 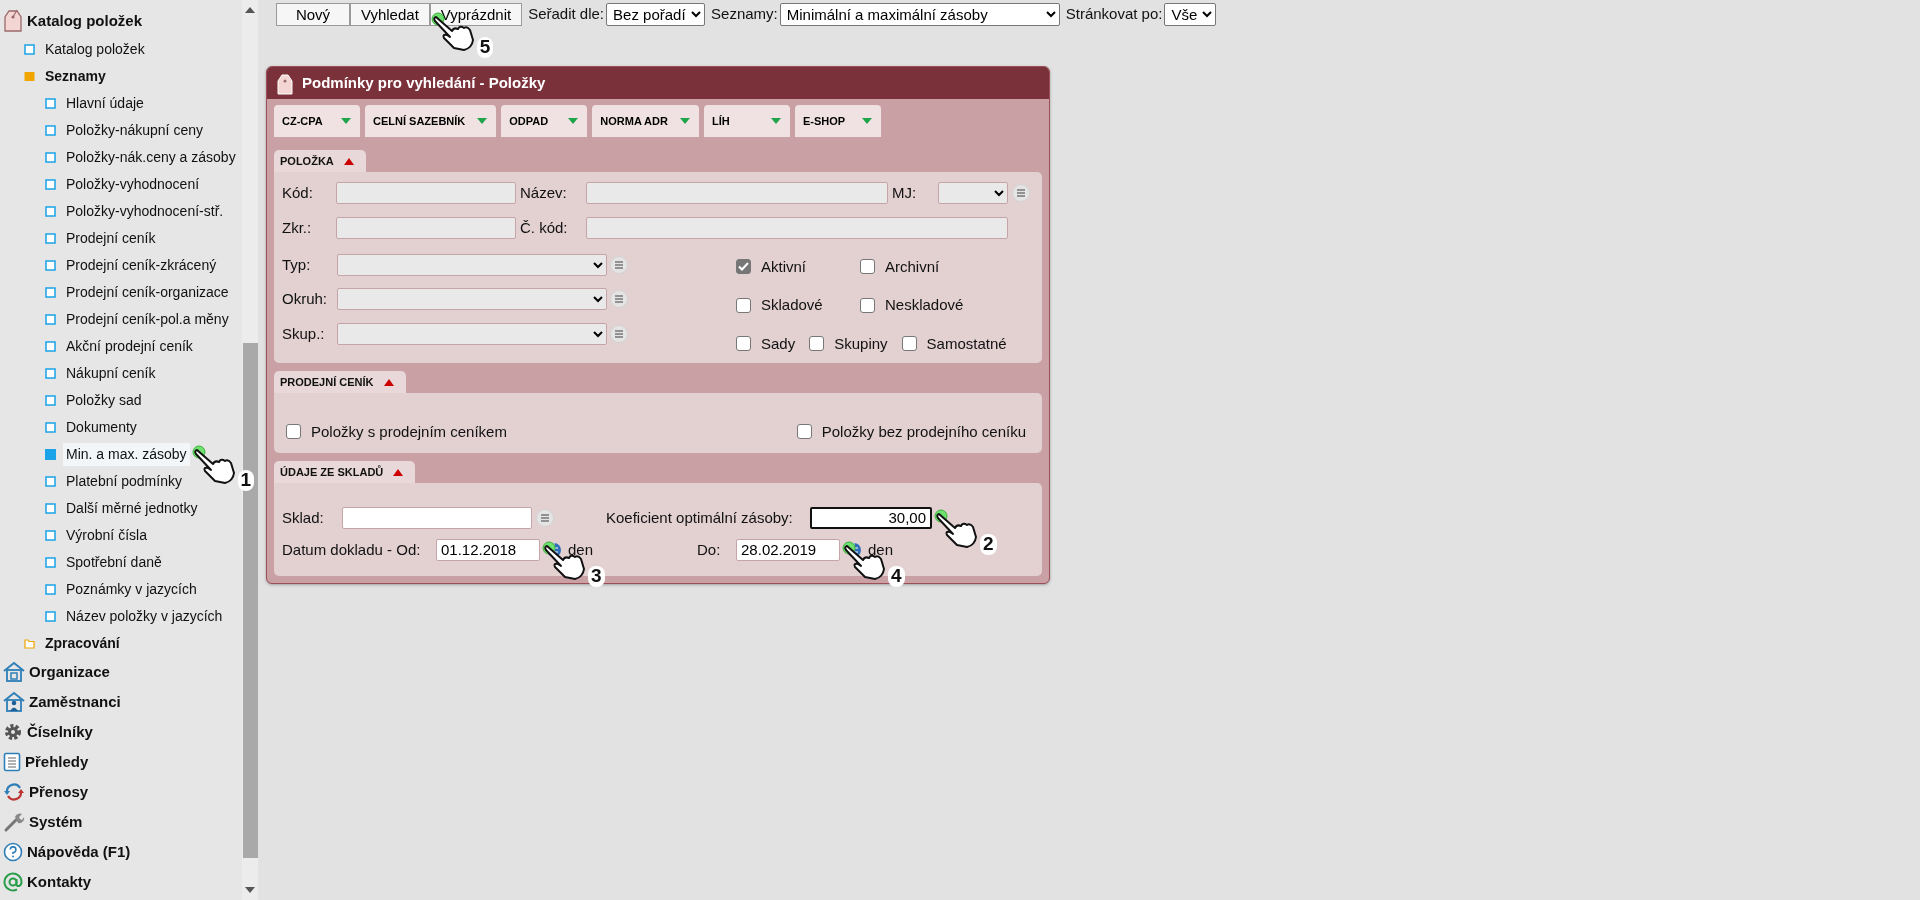 I want to click on scroll-up-icon, so click(x=250, y=9).